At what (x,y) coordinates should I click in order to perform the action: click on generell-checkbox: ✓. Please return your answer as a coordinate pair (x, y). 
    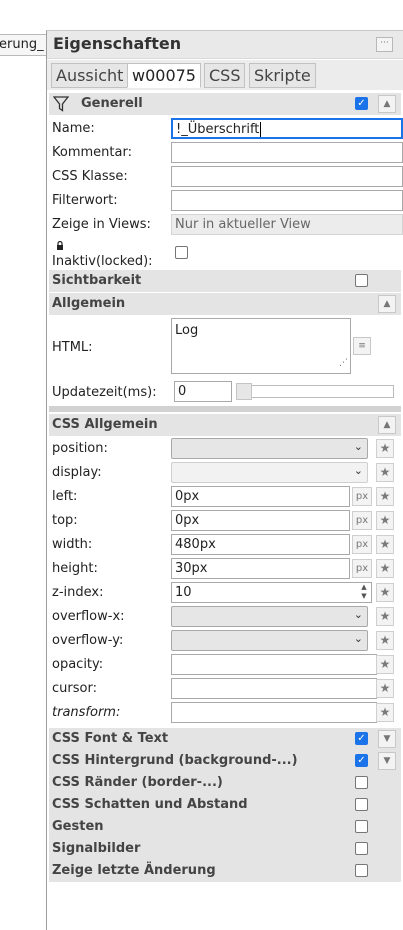
    Looking at the image, I should click on (361, 103).